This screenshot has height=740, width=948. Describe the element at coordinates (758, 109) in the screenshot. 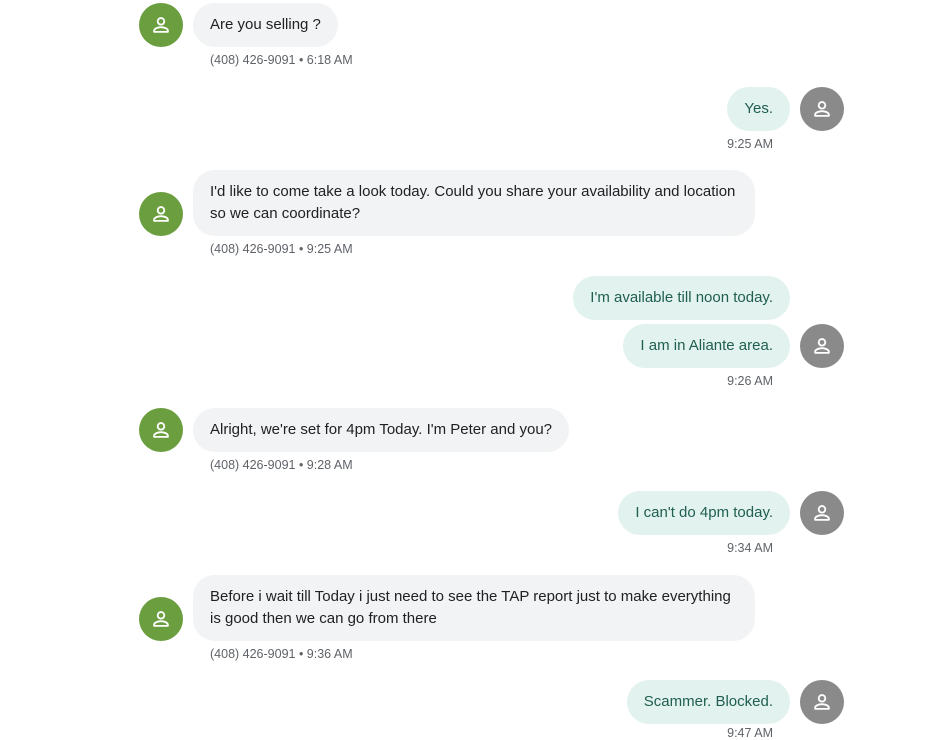

I see `message-bubble-outgoing: Yes.` at that location.